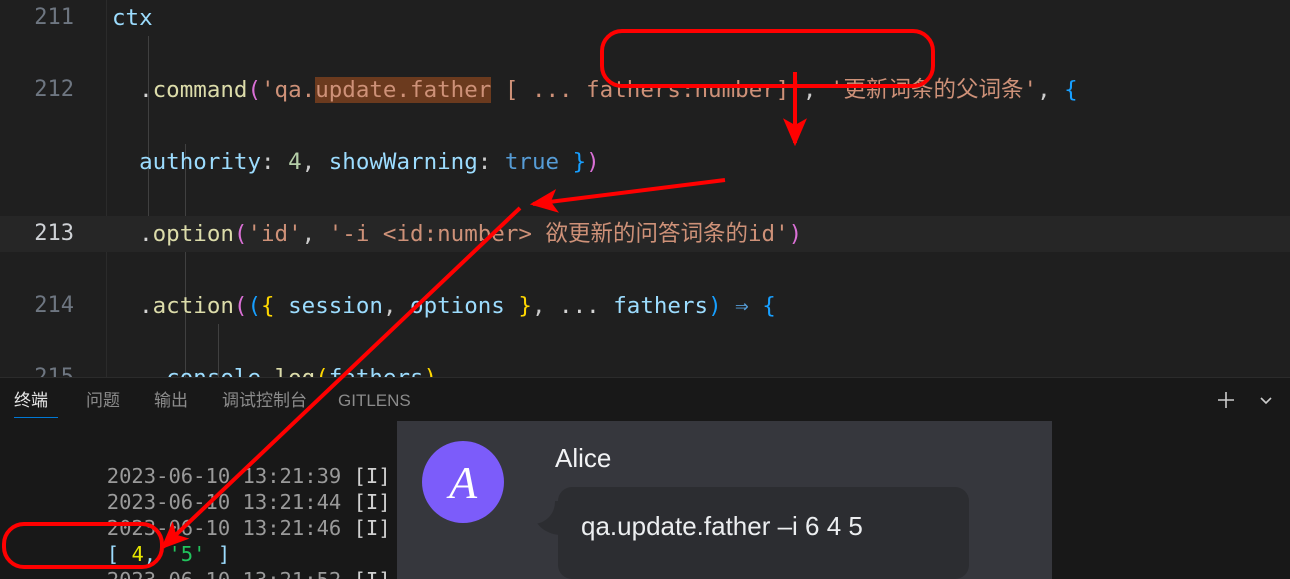 The height and width of the screenshot is (579, 1290). Describe the element at coordinates (463, 482) in the screenshot. I see `avatar: A` at that location.